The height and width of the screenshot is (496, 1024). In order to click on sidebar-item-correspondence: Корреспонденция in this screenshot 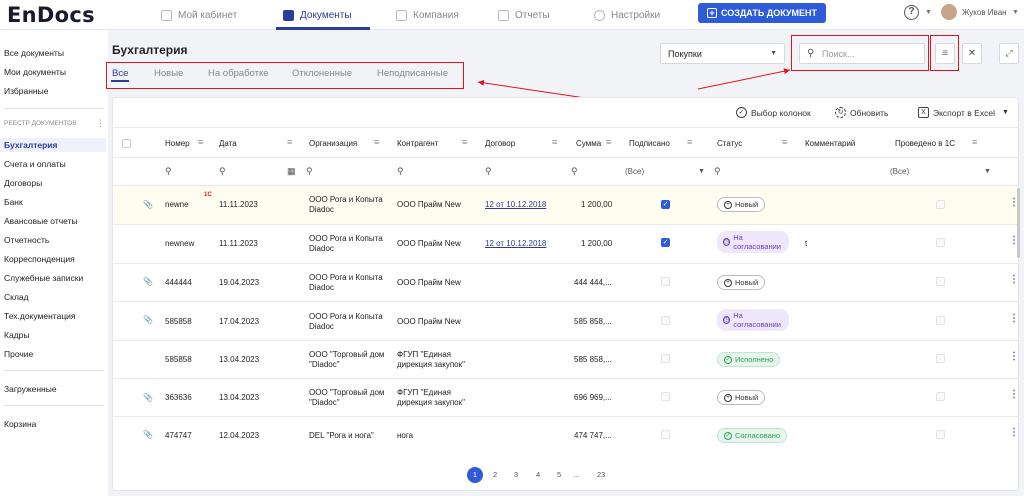, I will do `click(39, 259)`.